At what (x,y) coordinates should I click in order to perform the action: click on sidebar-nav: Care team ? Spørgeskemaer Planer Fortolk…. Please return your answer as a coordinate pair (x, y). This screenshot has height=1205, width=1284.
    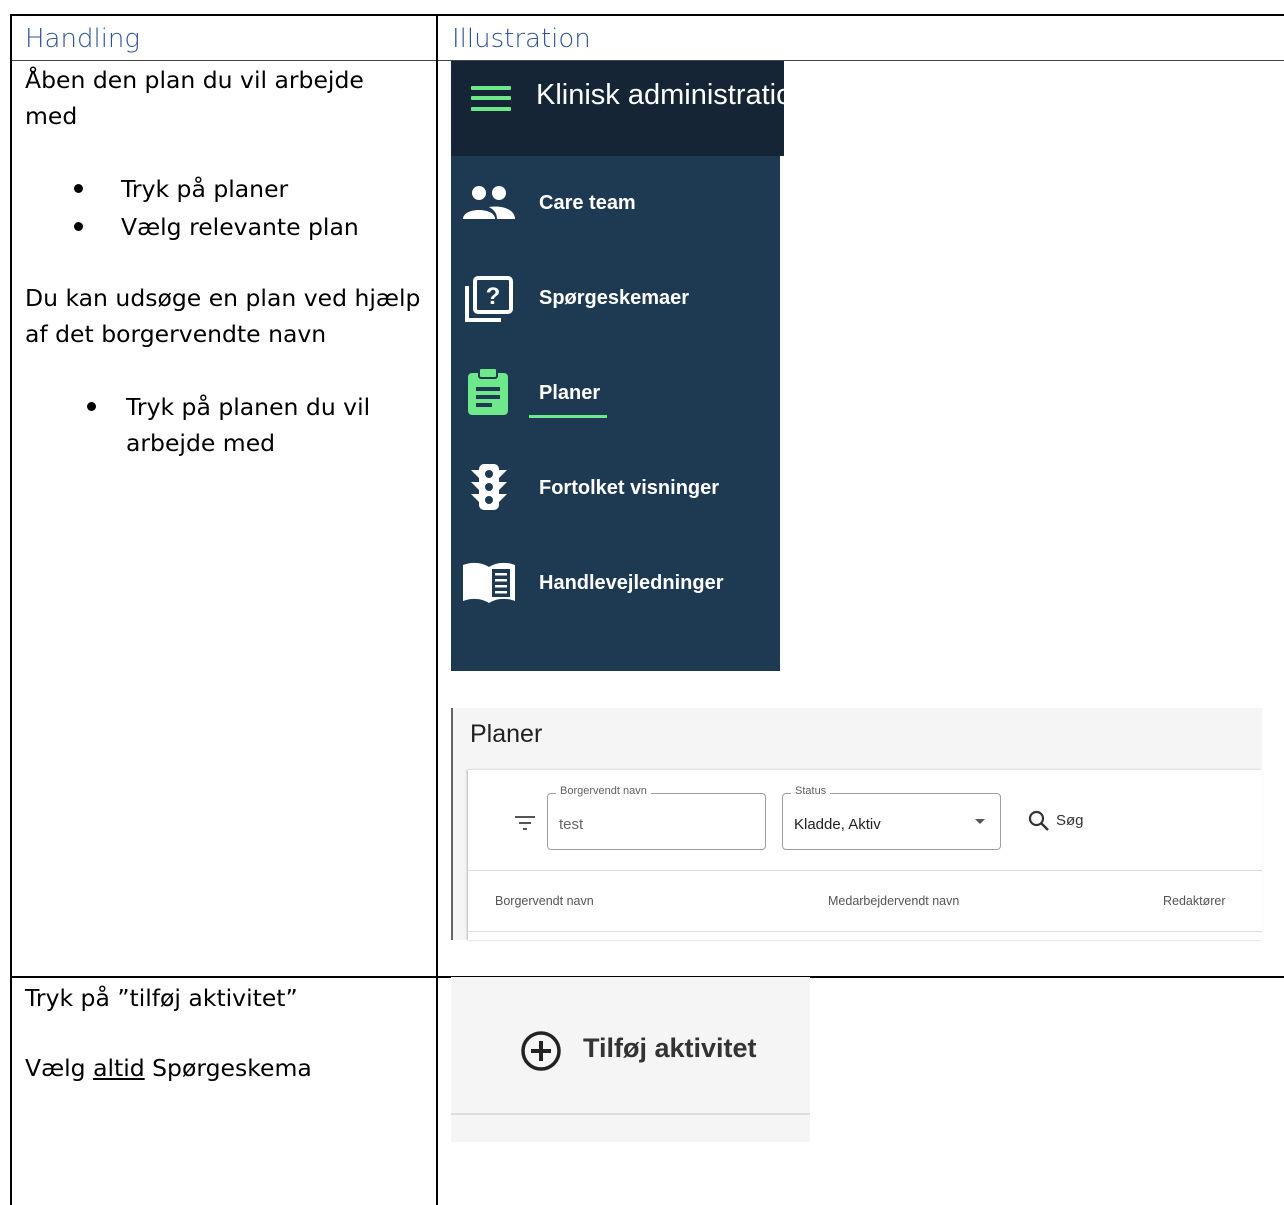
    Looking at the image, I should click on (615, 413).